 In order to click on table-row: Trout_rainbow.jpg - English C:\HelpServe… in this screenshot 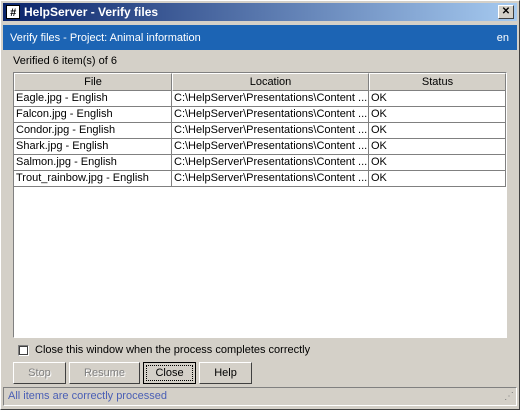, I will do `click(260, 179)`.